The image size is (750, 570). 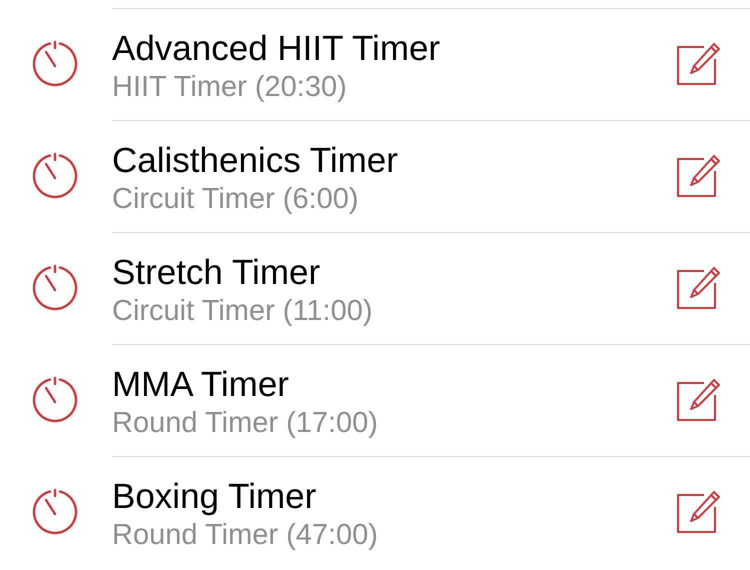 I want to click on timer-title: Boxing Timer, so click(x=215, y=496).